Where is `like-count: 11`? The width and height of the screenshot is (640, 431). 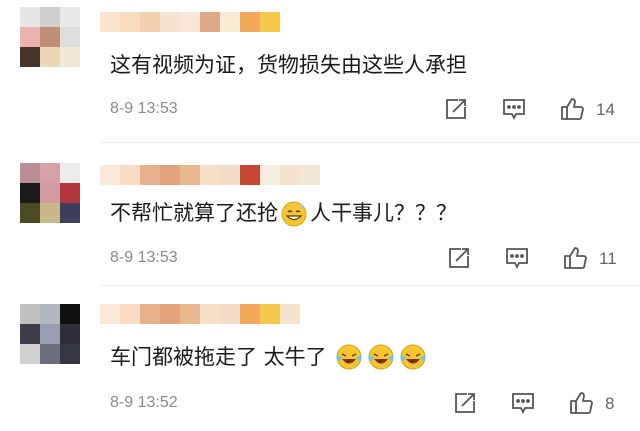 like-count: 11 is located at coordinates (608, 258).